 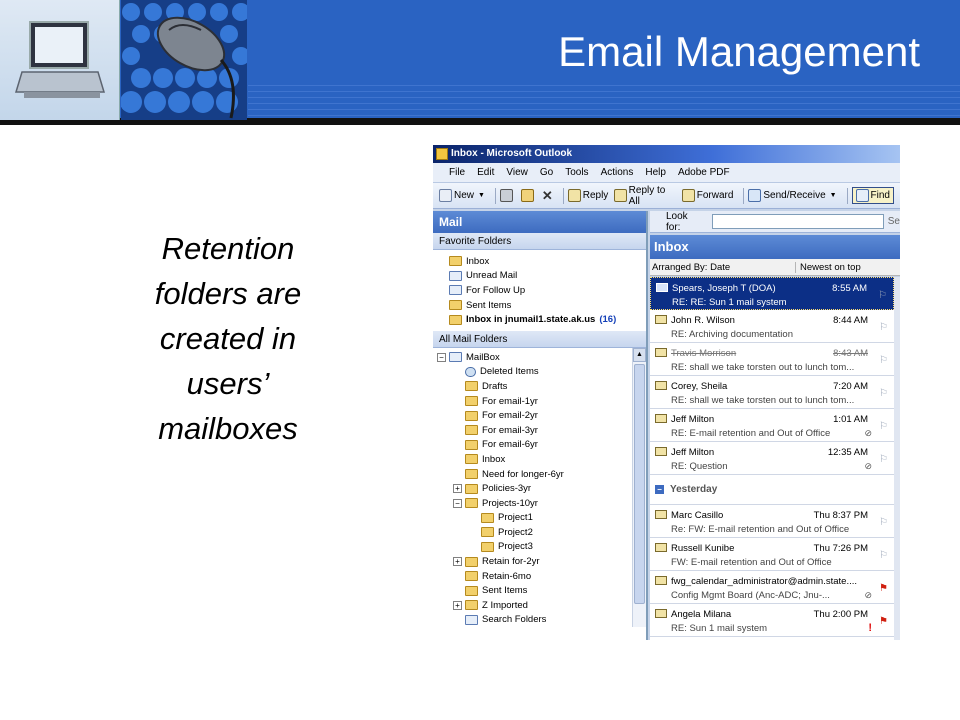 What do you see at coordinates (661, 580) in the screenshot?
I see `meeting-request-icon` at bounding box center [661, 580].